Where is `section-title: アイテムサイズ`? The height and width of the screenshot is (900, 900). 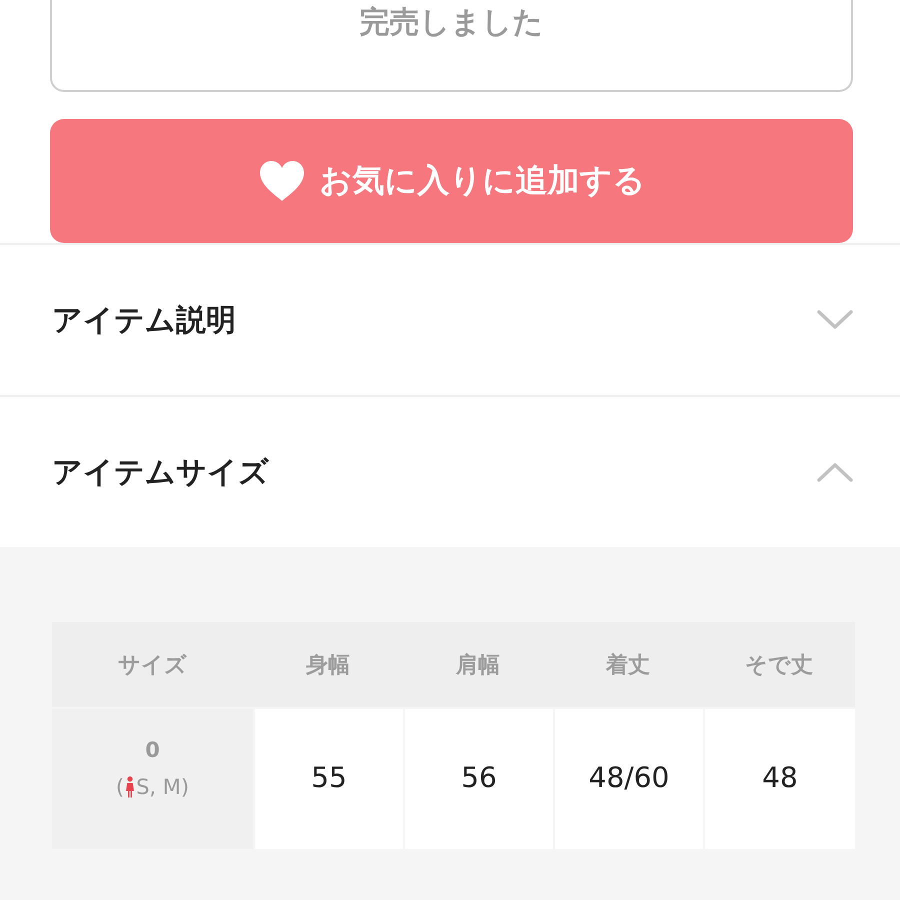 section-title: アイテムサイズ is located at coordinates (160, 473).